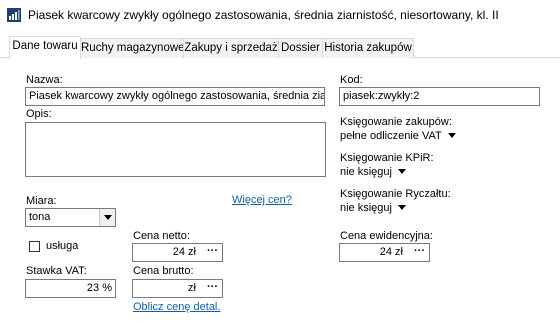 This screenshot has height=328, width=560. I want to click on description-textarea, so click(175, 149).